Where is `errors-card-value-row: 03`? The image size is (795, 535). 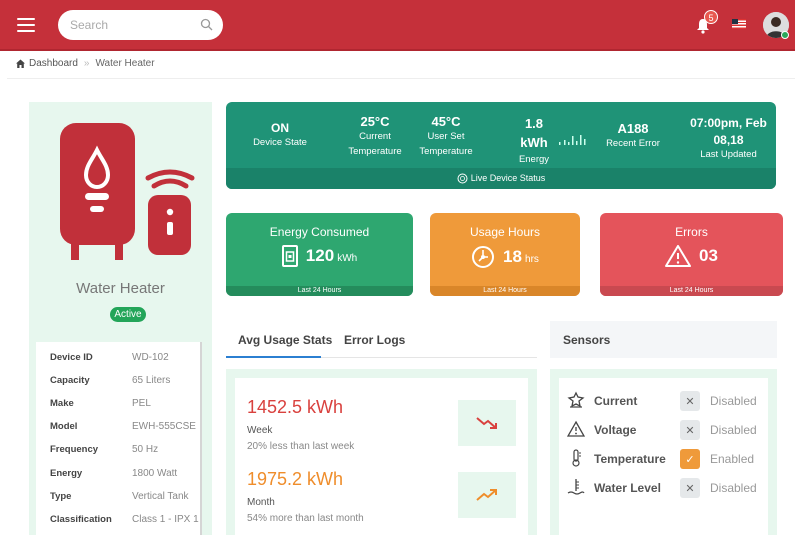 errors-card-value-row: 03 is located at coordinates (691, 256).